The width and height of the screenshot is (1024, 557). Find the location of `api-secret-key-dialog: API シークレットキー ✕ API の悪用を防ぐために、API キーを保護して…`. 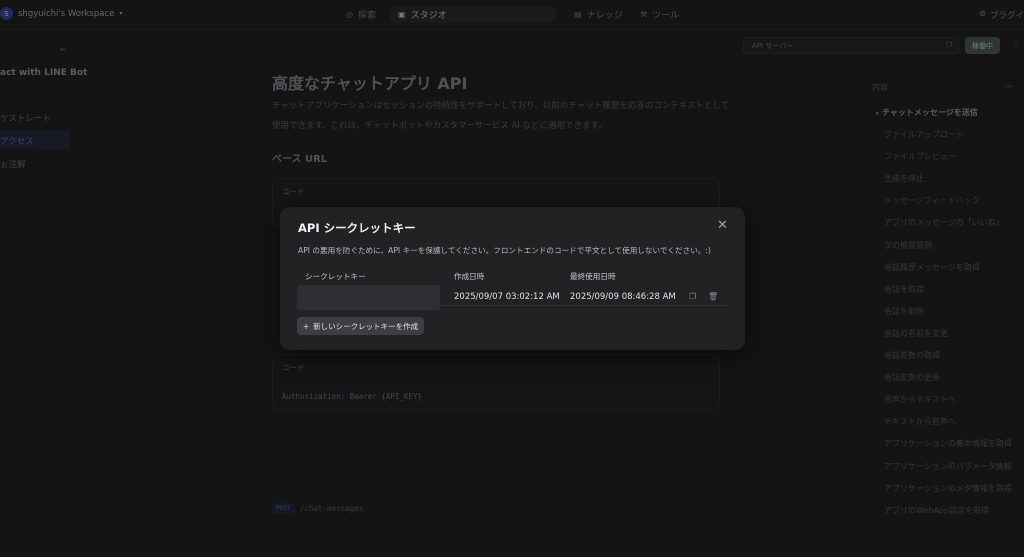

api-secret-key-dialog: API シークレットキー ✕ API の悪用を防ぐために、API キーを保護して… is located at coordinates (512, 278).